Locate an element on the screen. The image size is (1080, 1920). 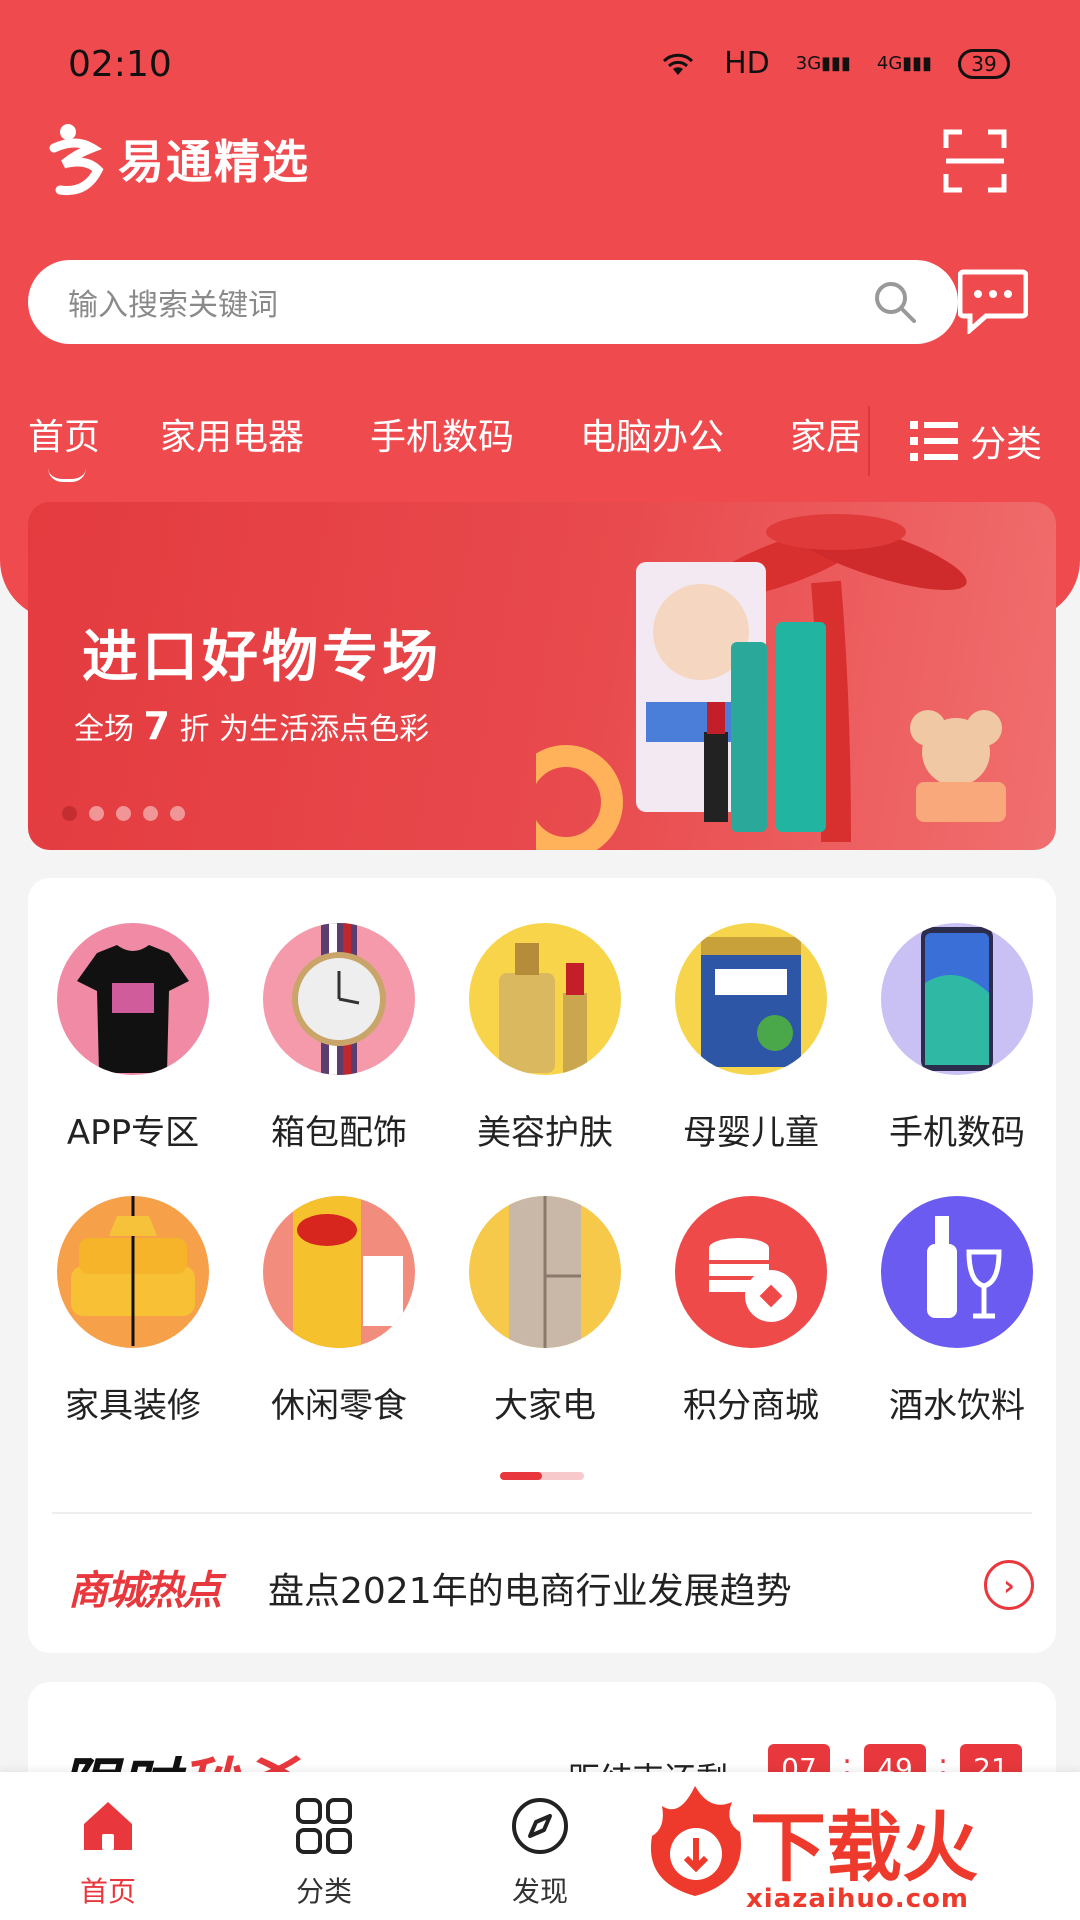
signal-3g-label: 3G is located at coordinates (808, 63).